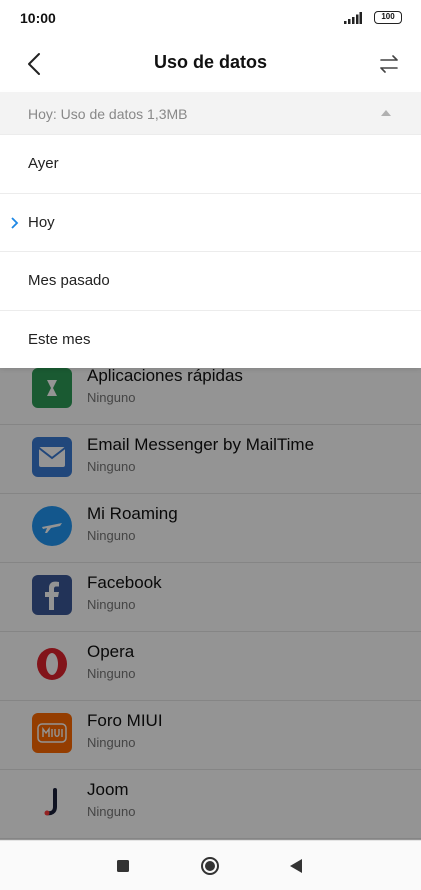 This screenshot has width=421, height=890. What do you see at coordinates (59, 339) in the screenshot?
I see `option-label: Este mes` at bounding box center [59, 339].